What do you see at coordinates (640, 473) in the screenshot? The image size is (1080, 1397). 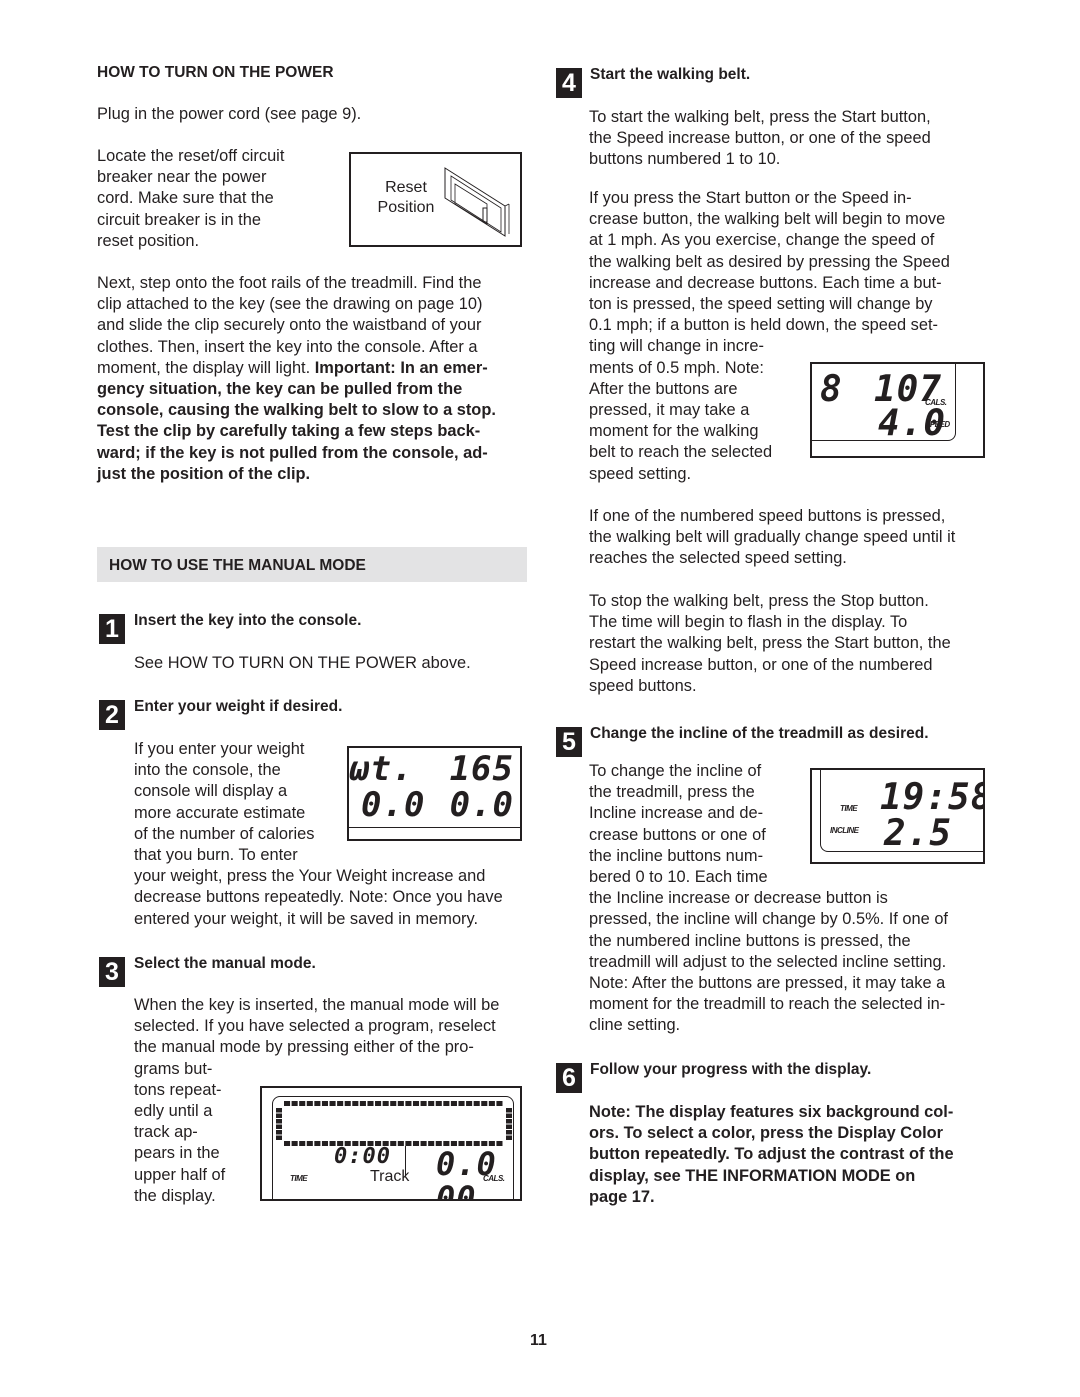 I see `text-line: speed setting.` at bounding box center [640, 473].